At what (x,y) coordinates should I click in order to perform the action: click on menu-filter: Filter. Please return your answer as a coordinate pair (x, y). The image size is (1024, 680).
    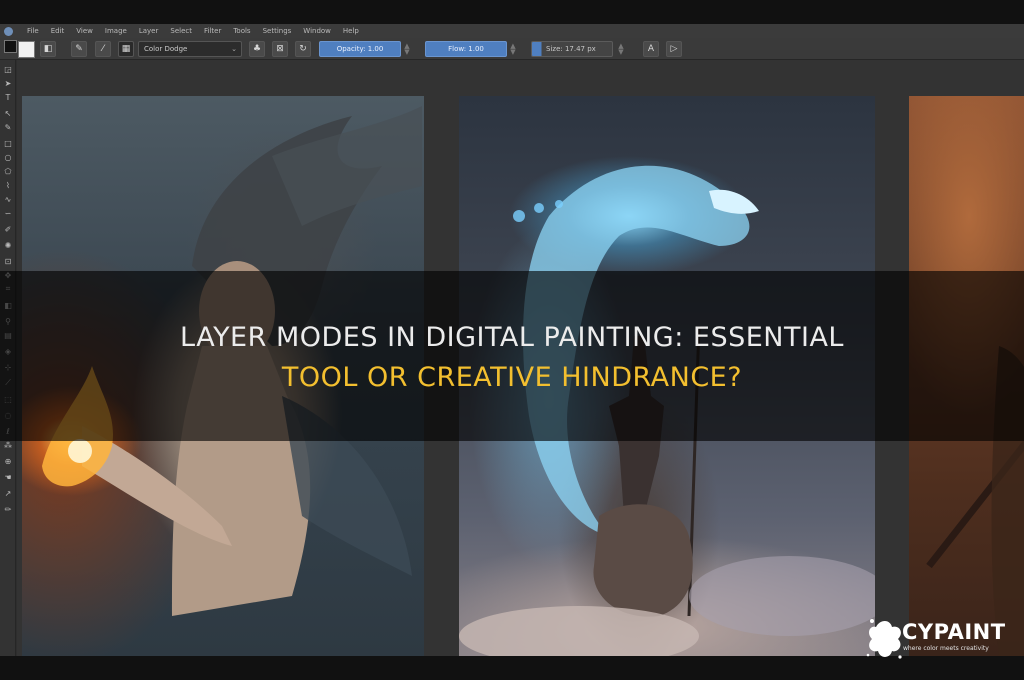
    Looking at the image, I should click on (212, 31).